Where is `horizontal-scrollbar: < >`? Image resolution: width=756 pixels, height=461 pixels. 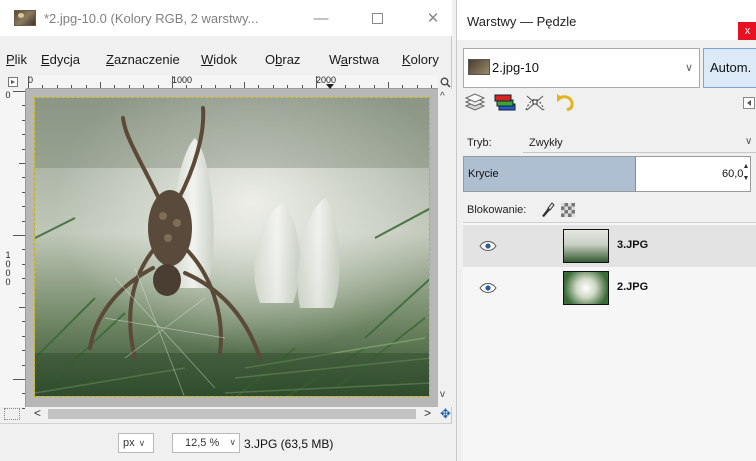
horizontal-scrollbar: < > is located at coordinates (232, 413).